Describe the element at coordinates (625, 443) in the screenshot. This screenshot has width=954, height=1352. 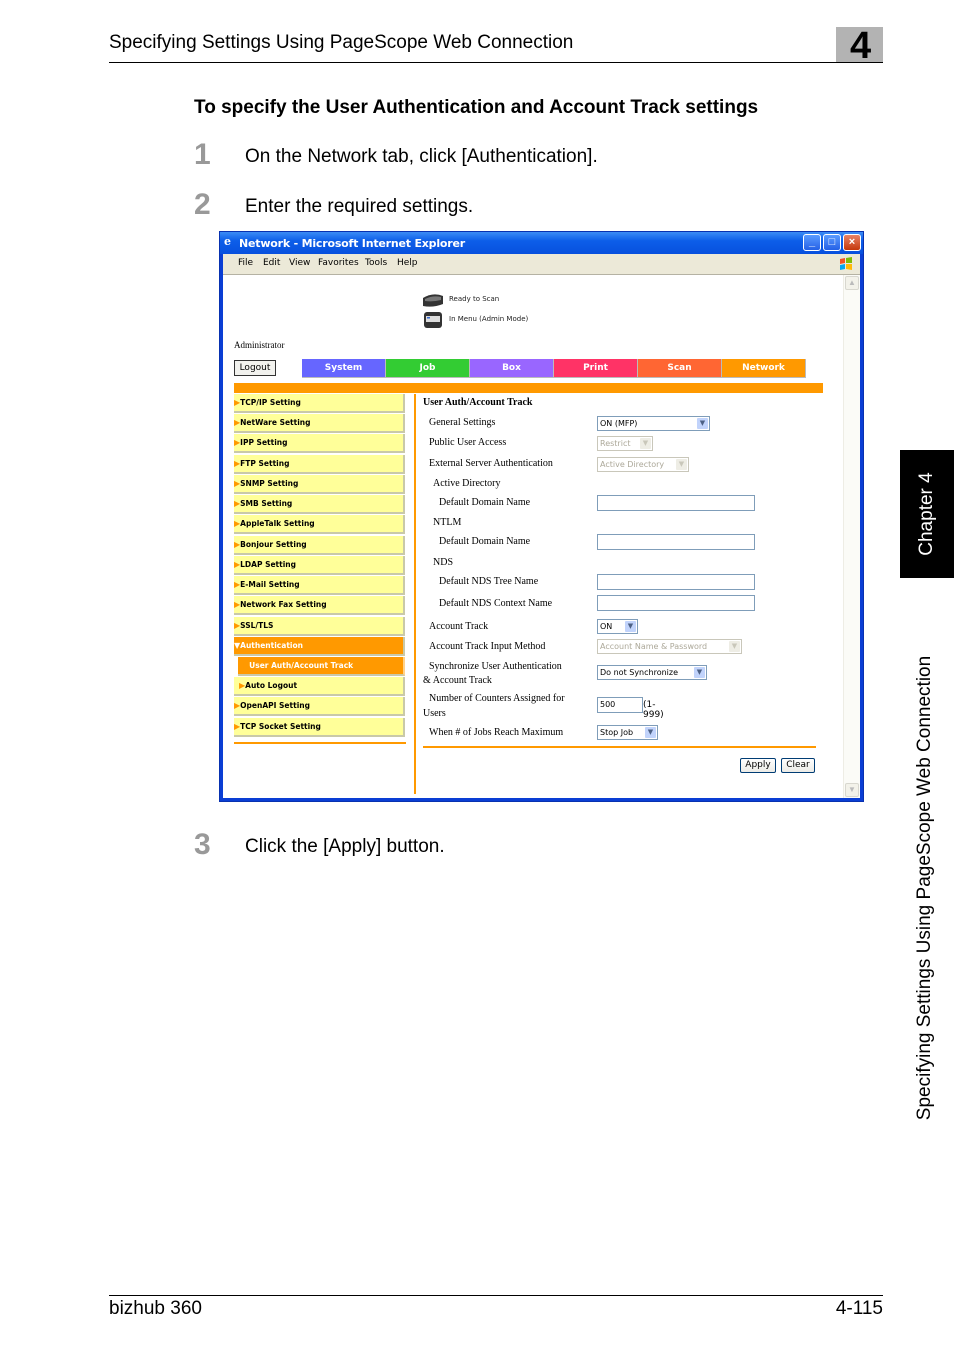
I see `public-user-access-select: Restrict ▼` at that location.